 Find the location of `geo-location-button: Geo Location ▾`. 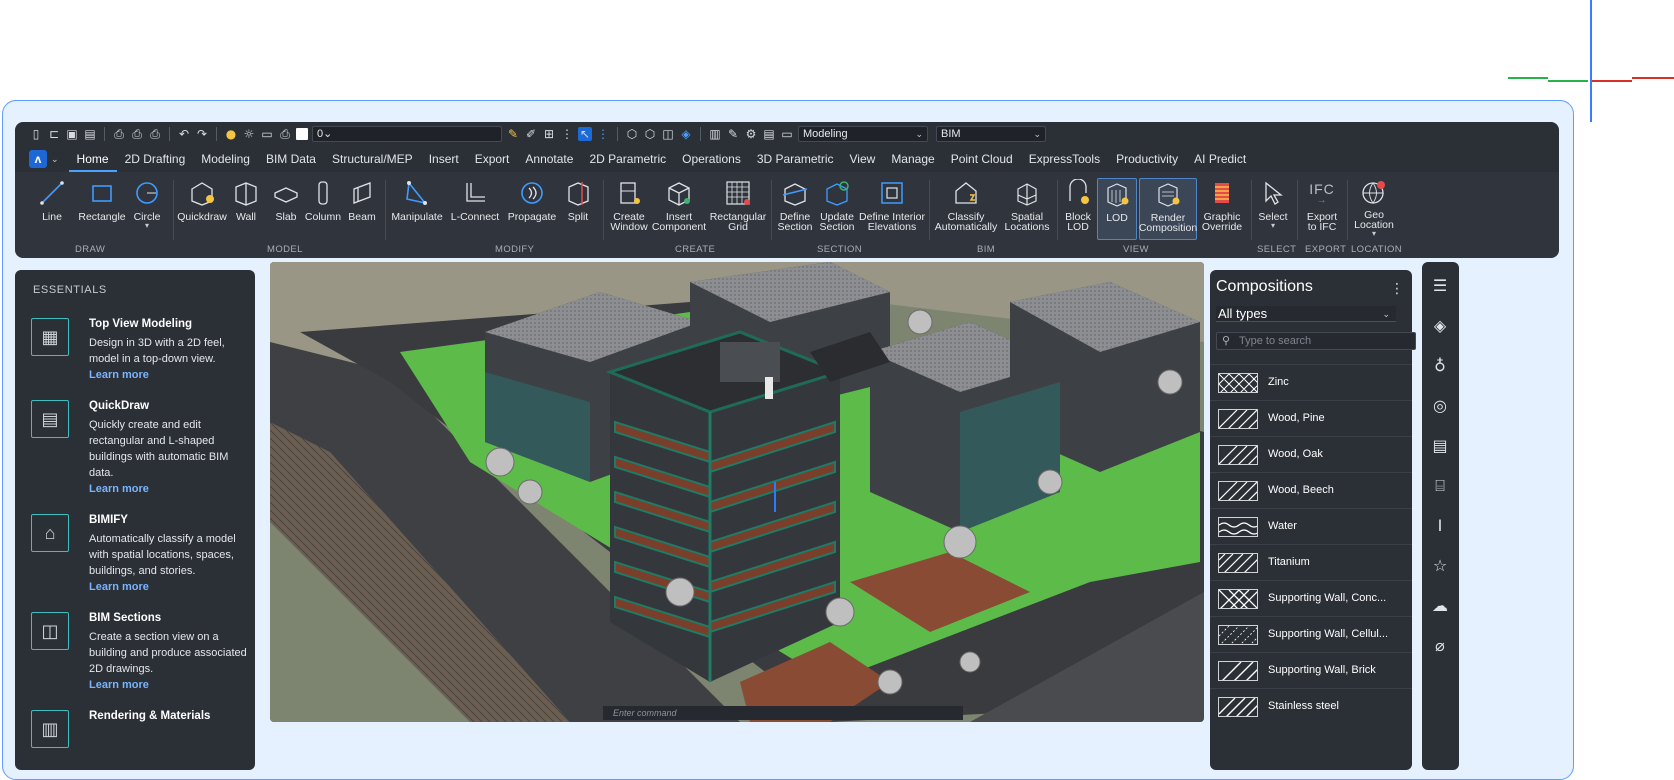

geo-location-button: Geo Location ▾ is located at coordinates (1374, 208).